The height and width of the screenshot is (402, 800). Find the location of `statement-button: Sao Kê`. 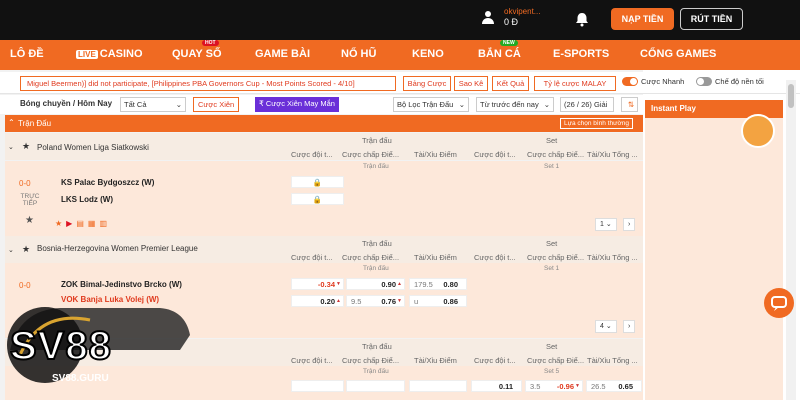

statement-button: Sao Kê is located at coordinates (471, 83).